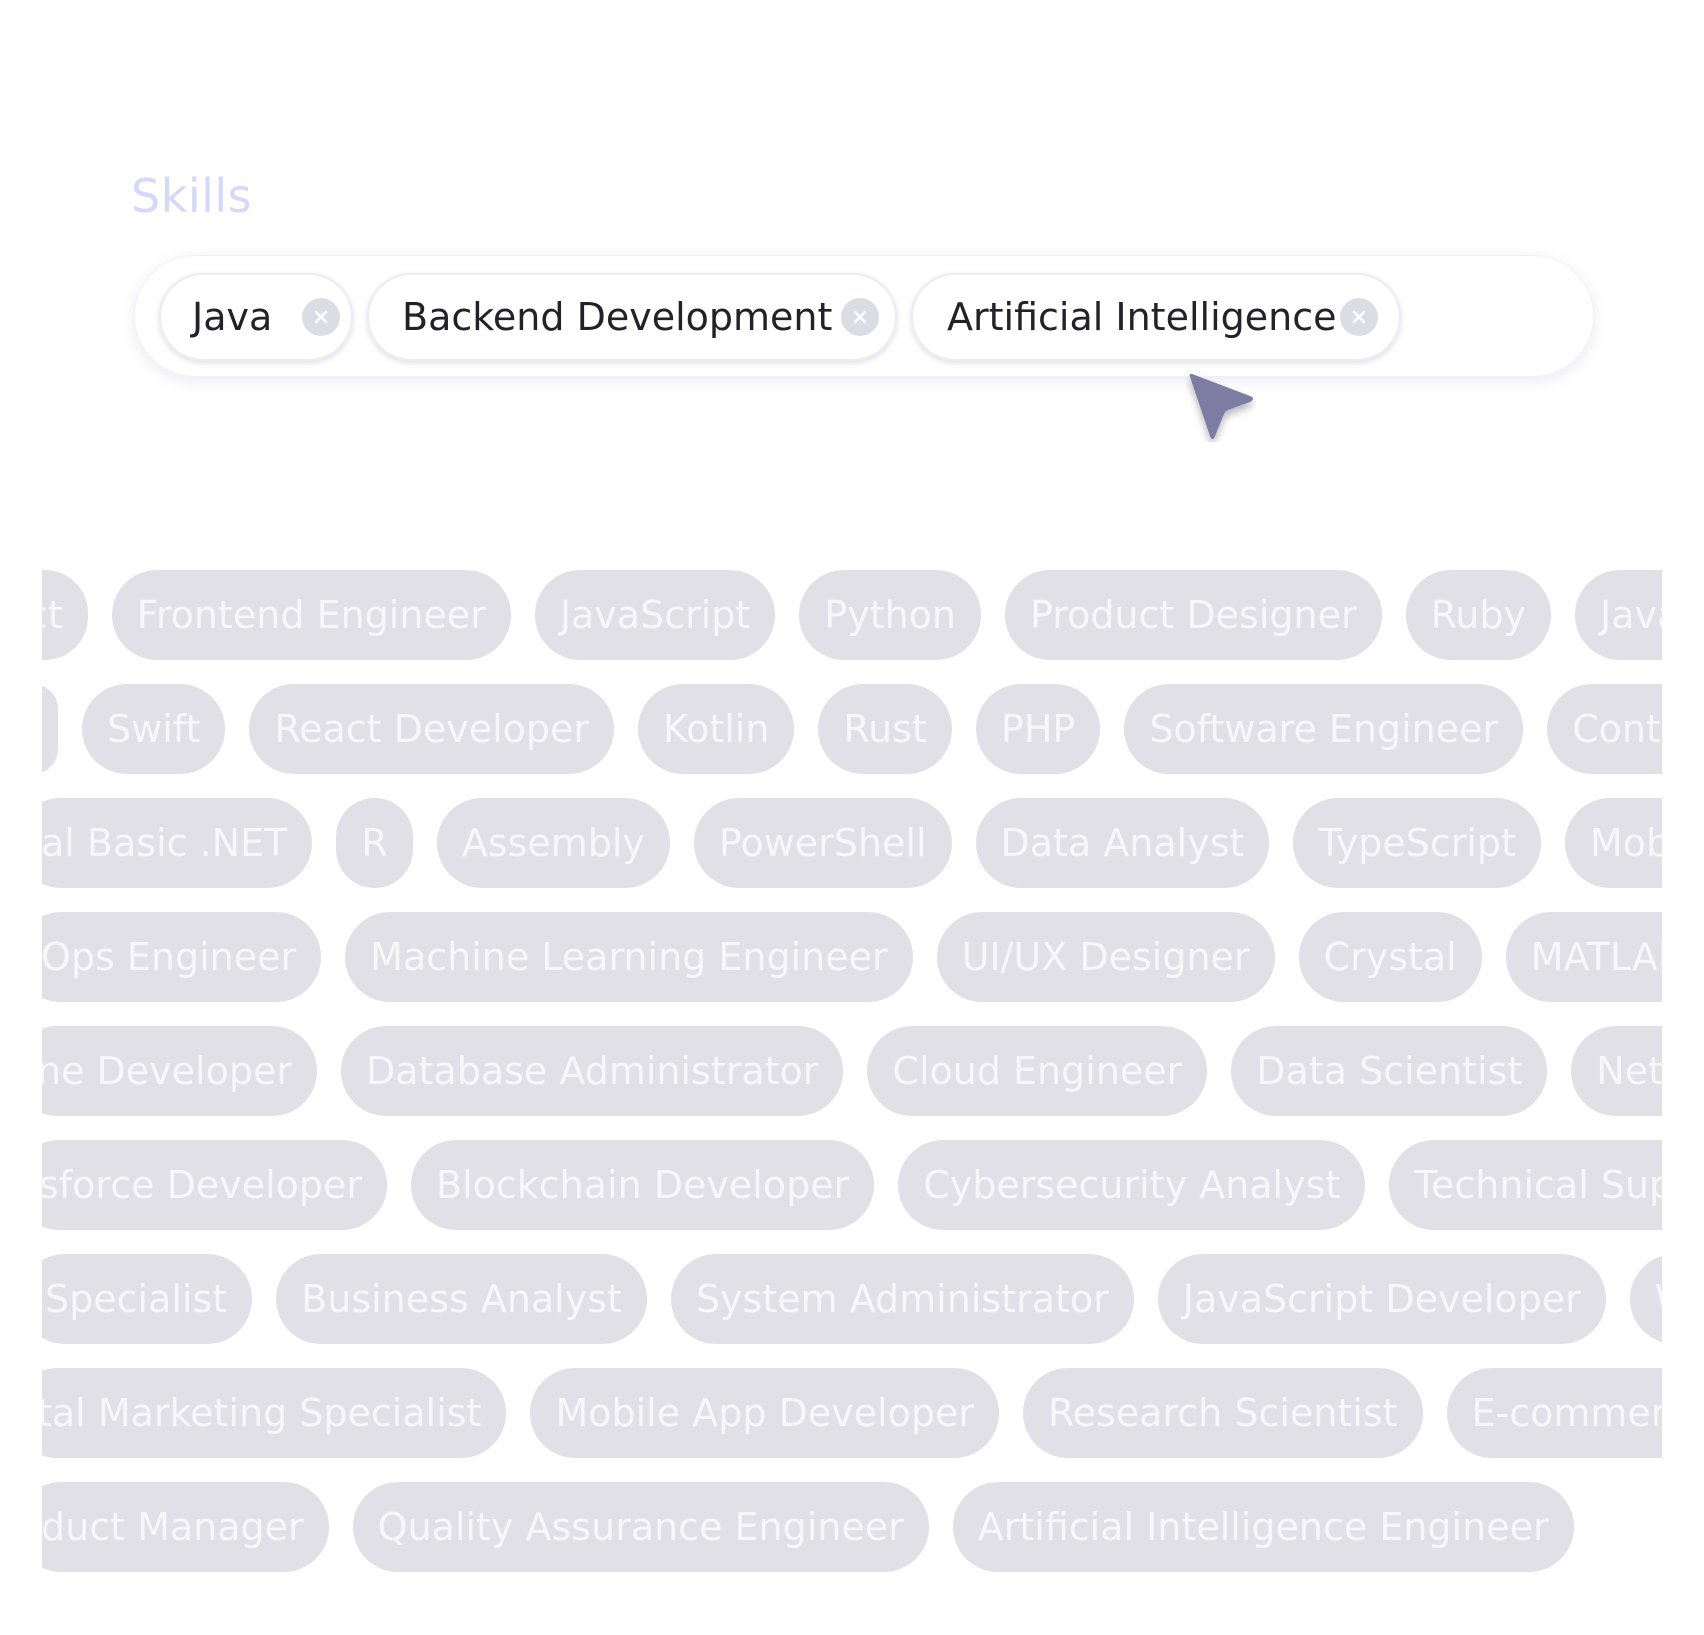  Describe the element at coordinates (1618, 615) in the screenshot. I see `suggestion-tag: Java` at that location.